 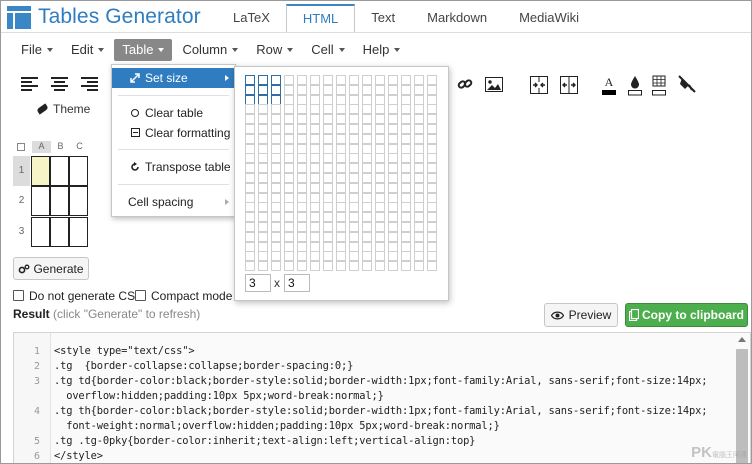 What do you see at coordinates (569, 85) in the screenshot?
I see `split-cells-icon` at bounding box center [569, 85].